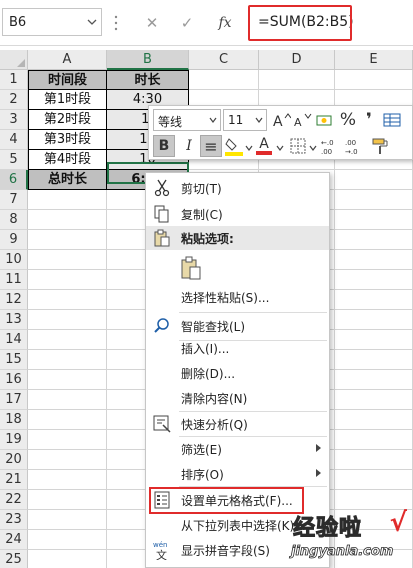 This screenshot has width=413, height=568. What do you see at coordinates (152, 23) in the screenshot?
I see `cancel-icon: ✕` at bounding box center [152, 23].